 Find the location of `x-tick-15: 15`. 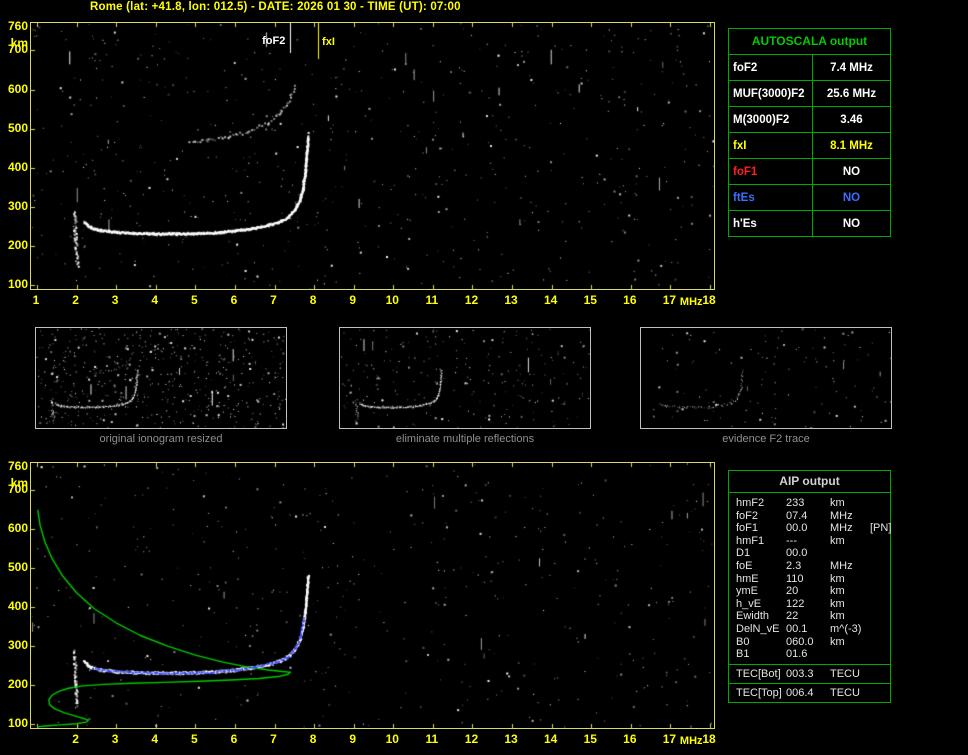

x-tick-15: 15 is located at coordinates (590, 300).